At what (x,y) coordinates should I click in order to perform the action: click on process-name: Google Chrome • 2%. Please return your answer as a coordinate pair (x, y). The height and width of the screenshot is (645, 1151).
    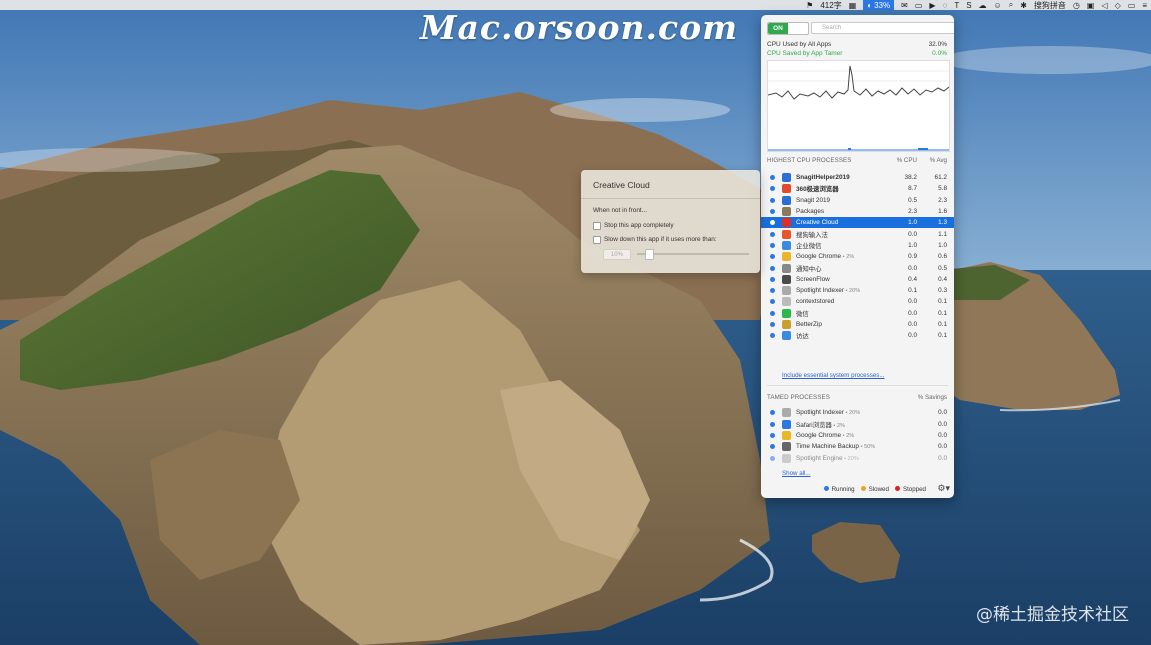
    Looking at the image, I should click on (825, 435).